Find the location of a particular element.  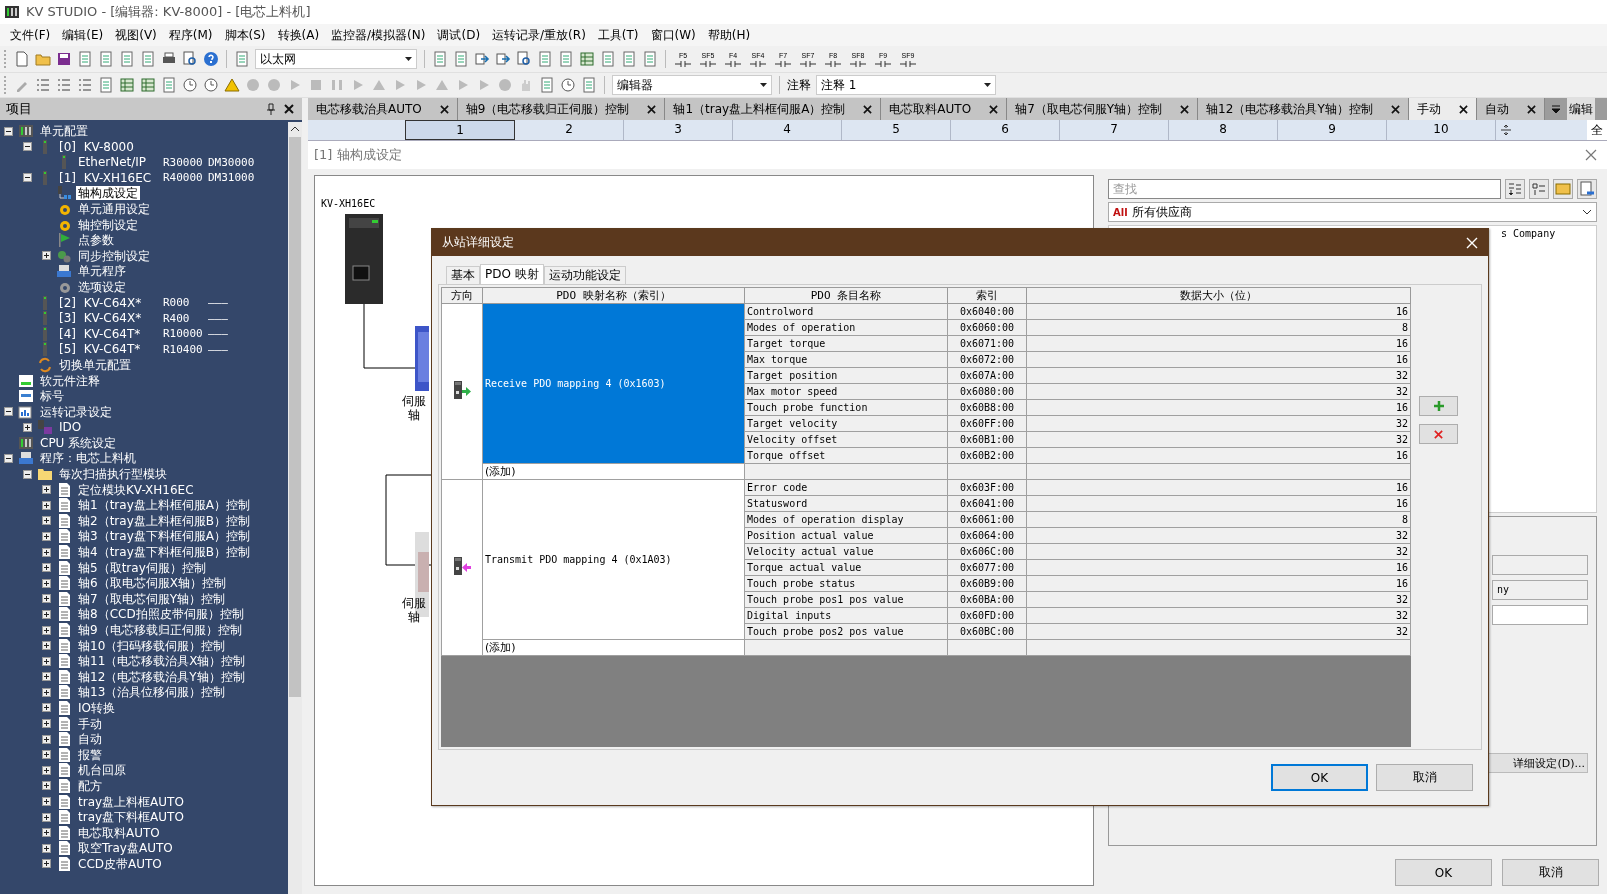

menu-item: 文件(F) is located at coordinates (30, 35).